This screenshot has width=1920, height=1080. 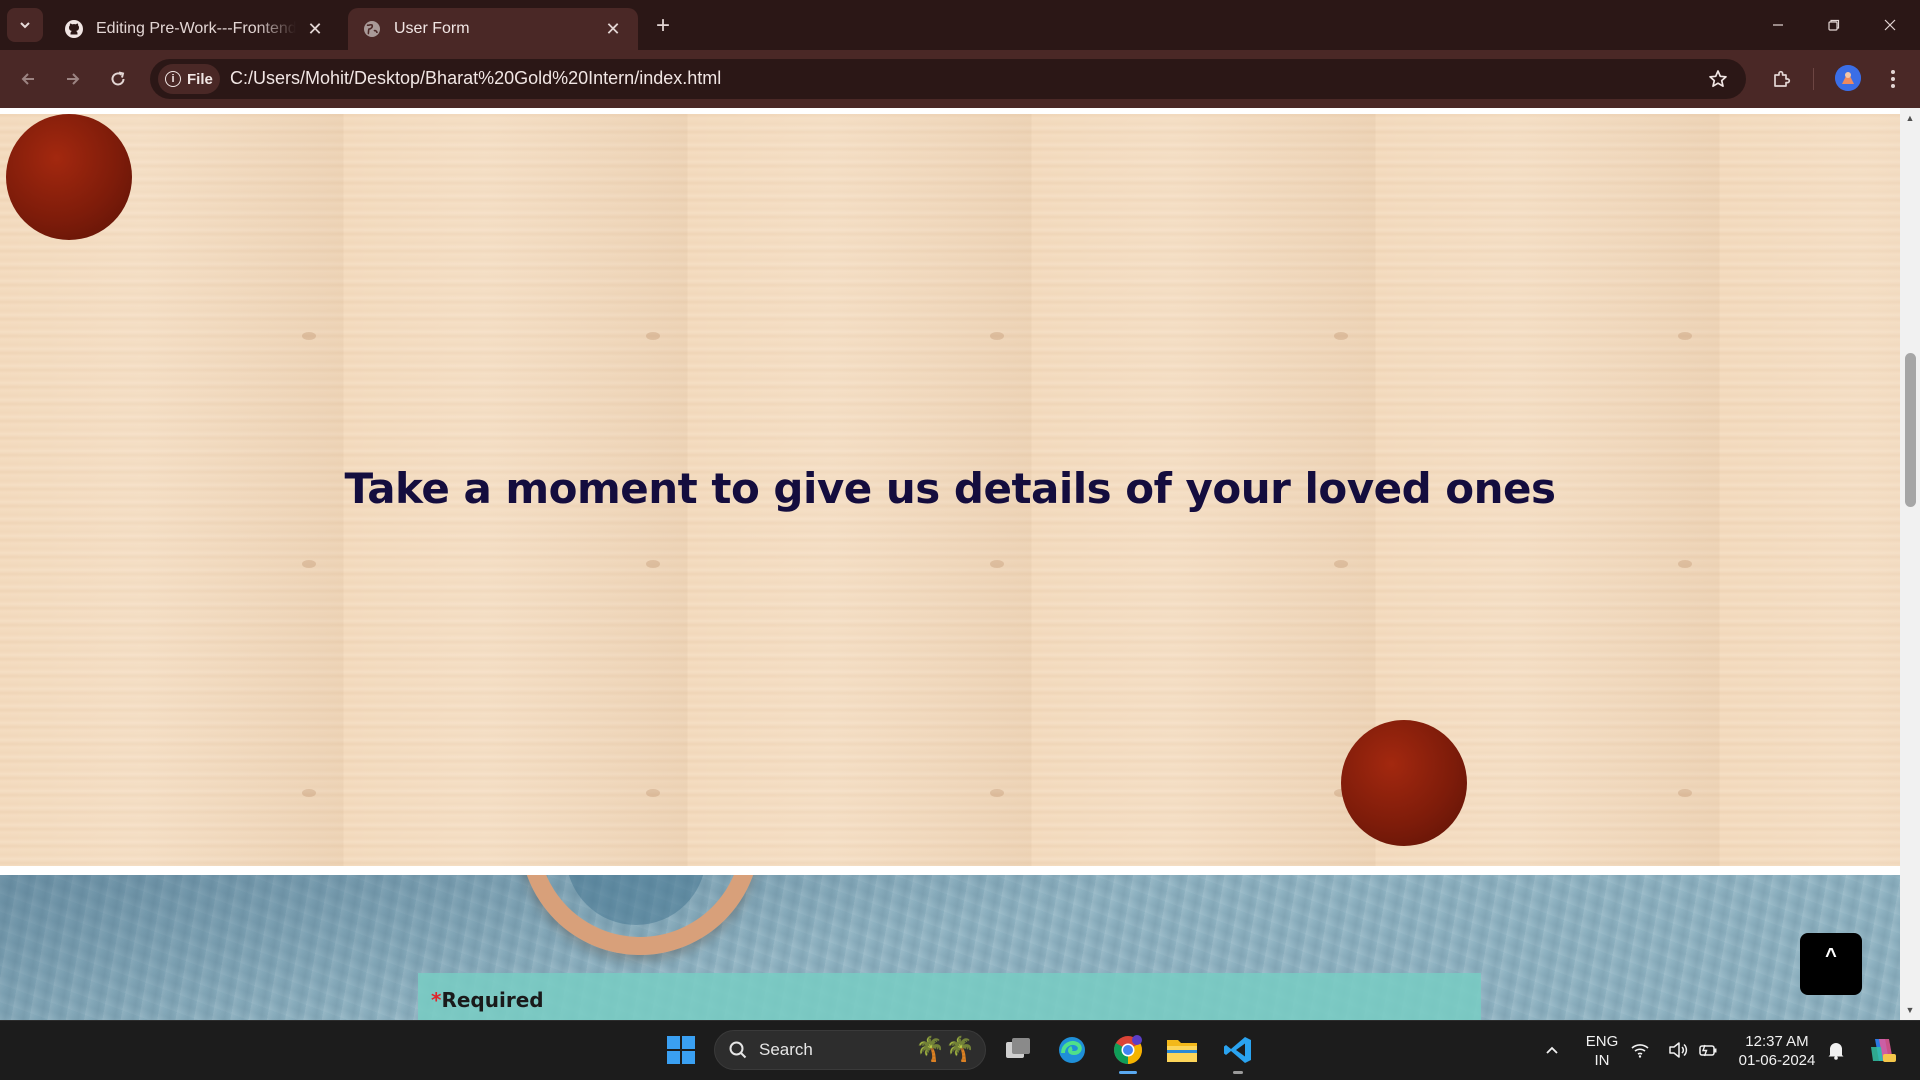 I want to click on reload-icon, so click(x=118, y=78).